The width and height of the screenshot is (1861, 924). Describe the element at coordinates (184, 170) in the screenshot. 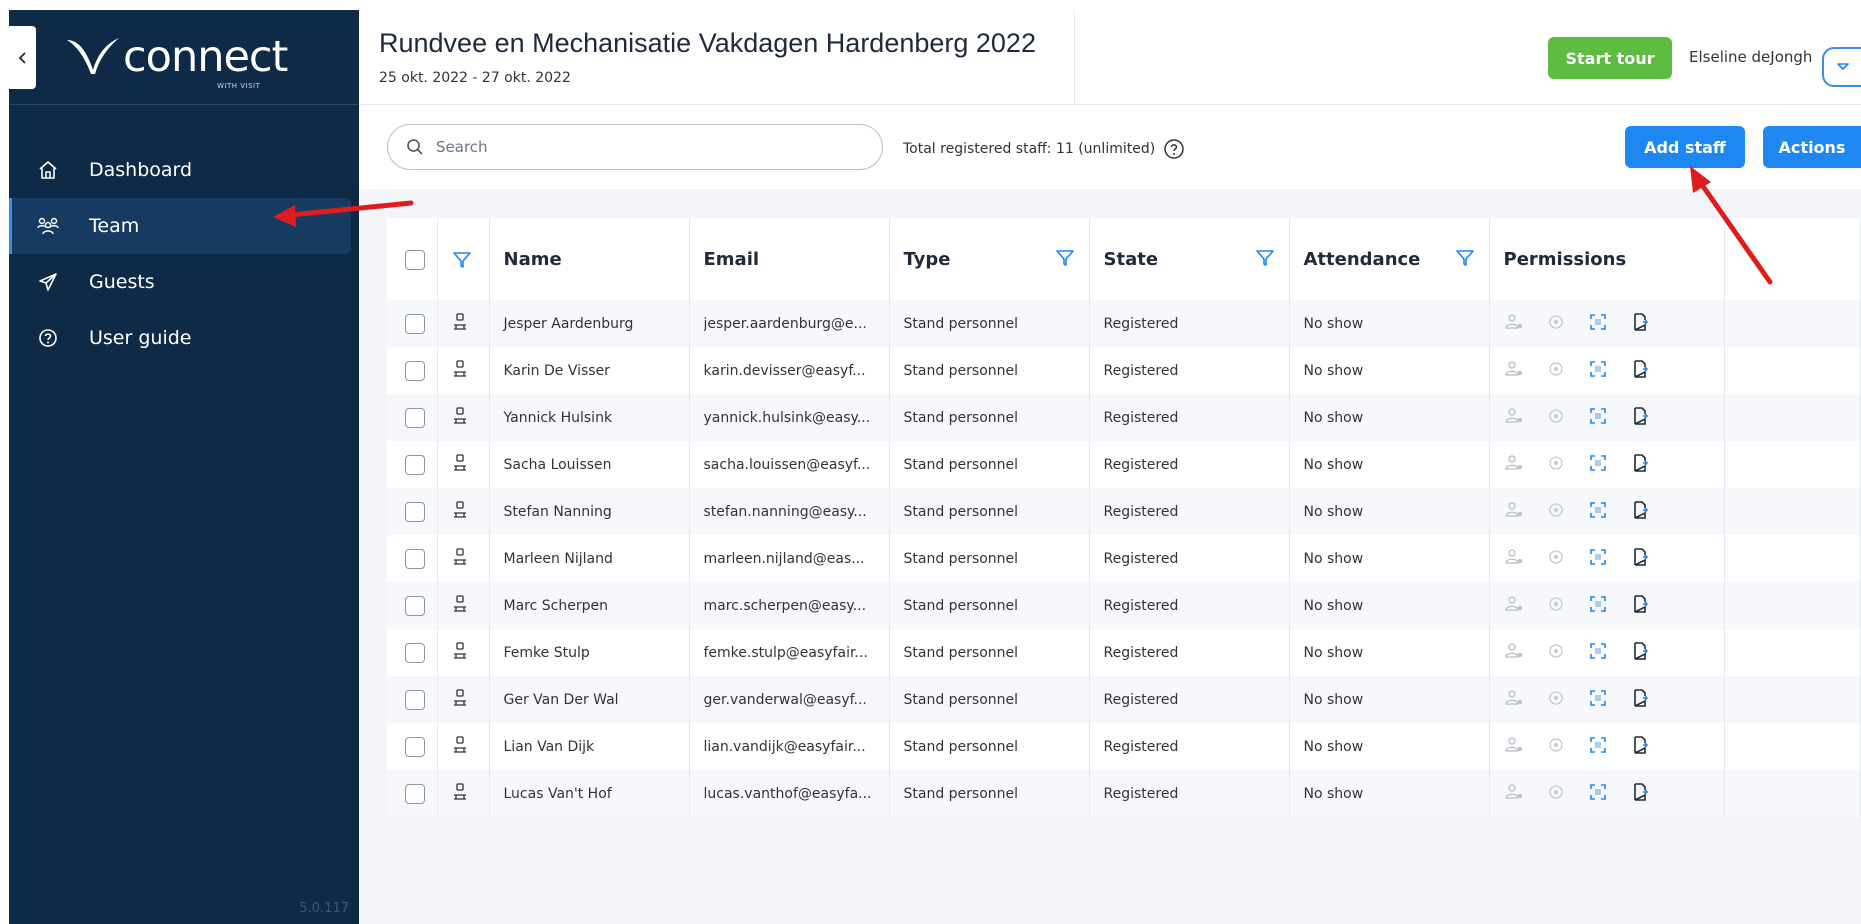

I see `sidebar-item-dashboard: Dashboard` at that location.